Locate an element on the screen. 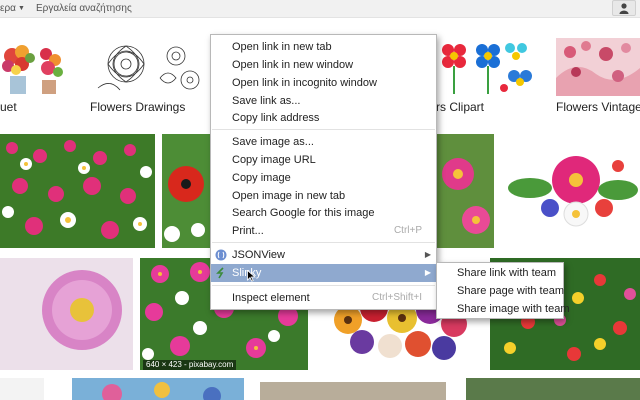  menu-item-open-link-incognito: Open link in incognito window is located at coordinates (323, 83).